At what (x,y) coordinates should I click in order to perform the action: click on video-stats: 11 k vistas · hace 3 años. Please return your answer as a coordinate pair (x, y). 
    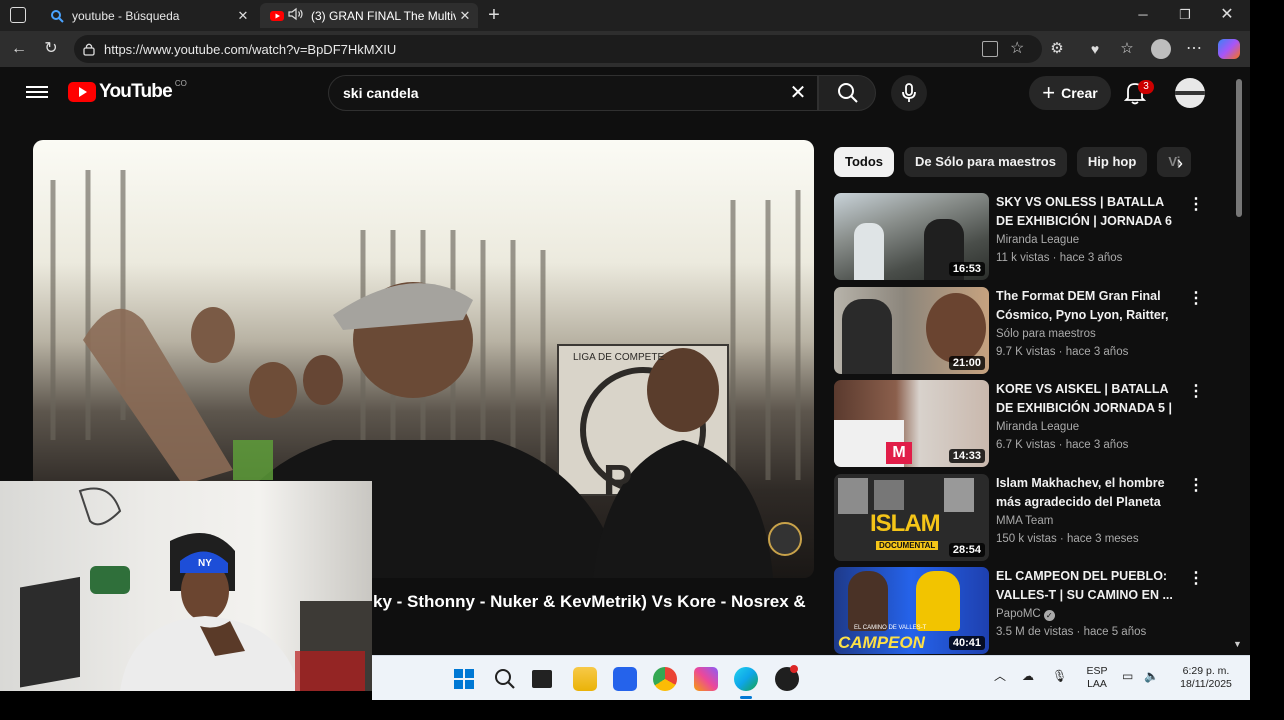
    Looking at the image, I should click on (1059, 258).